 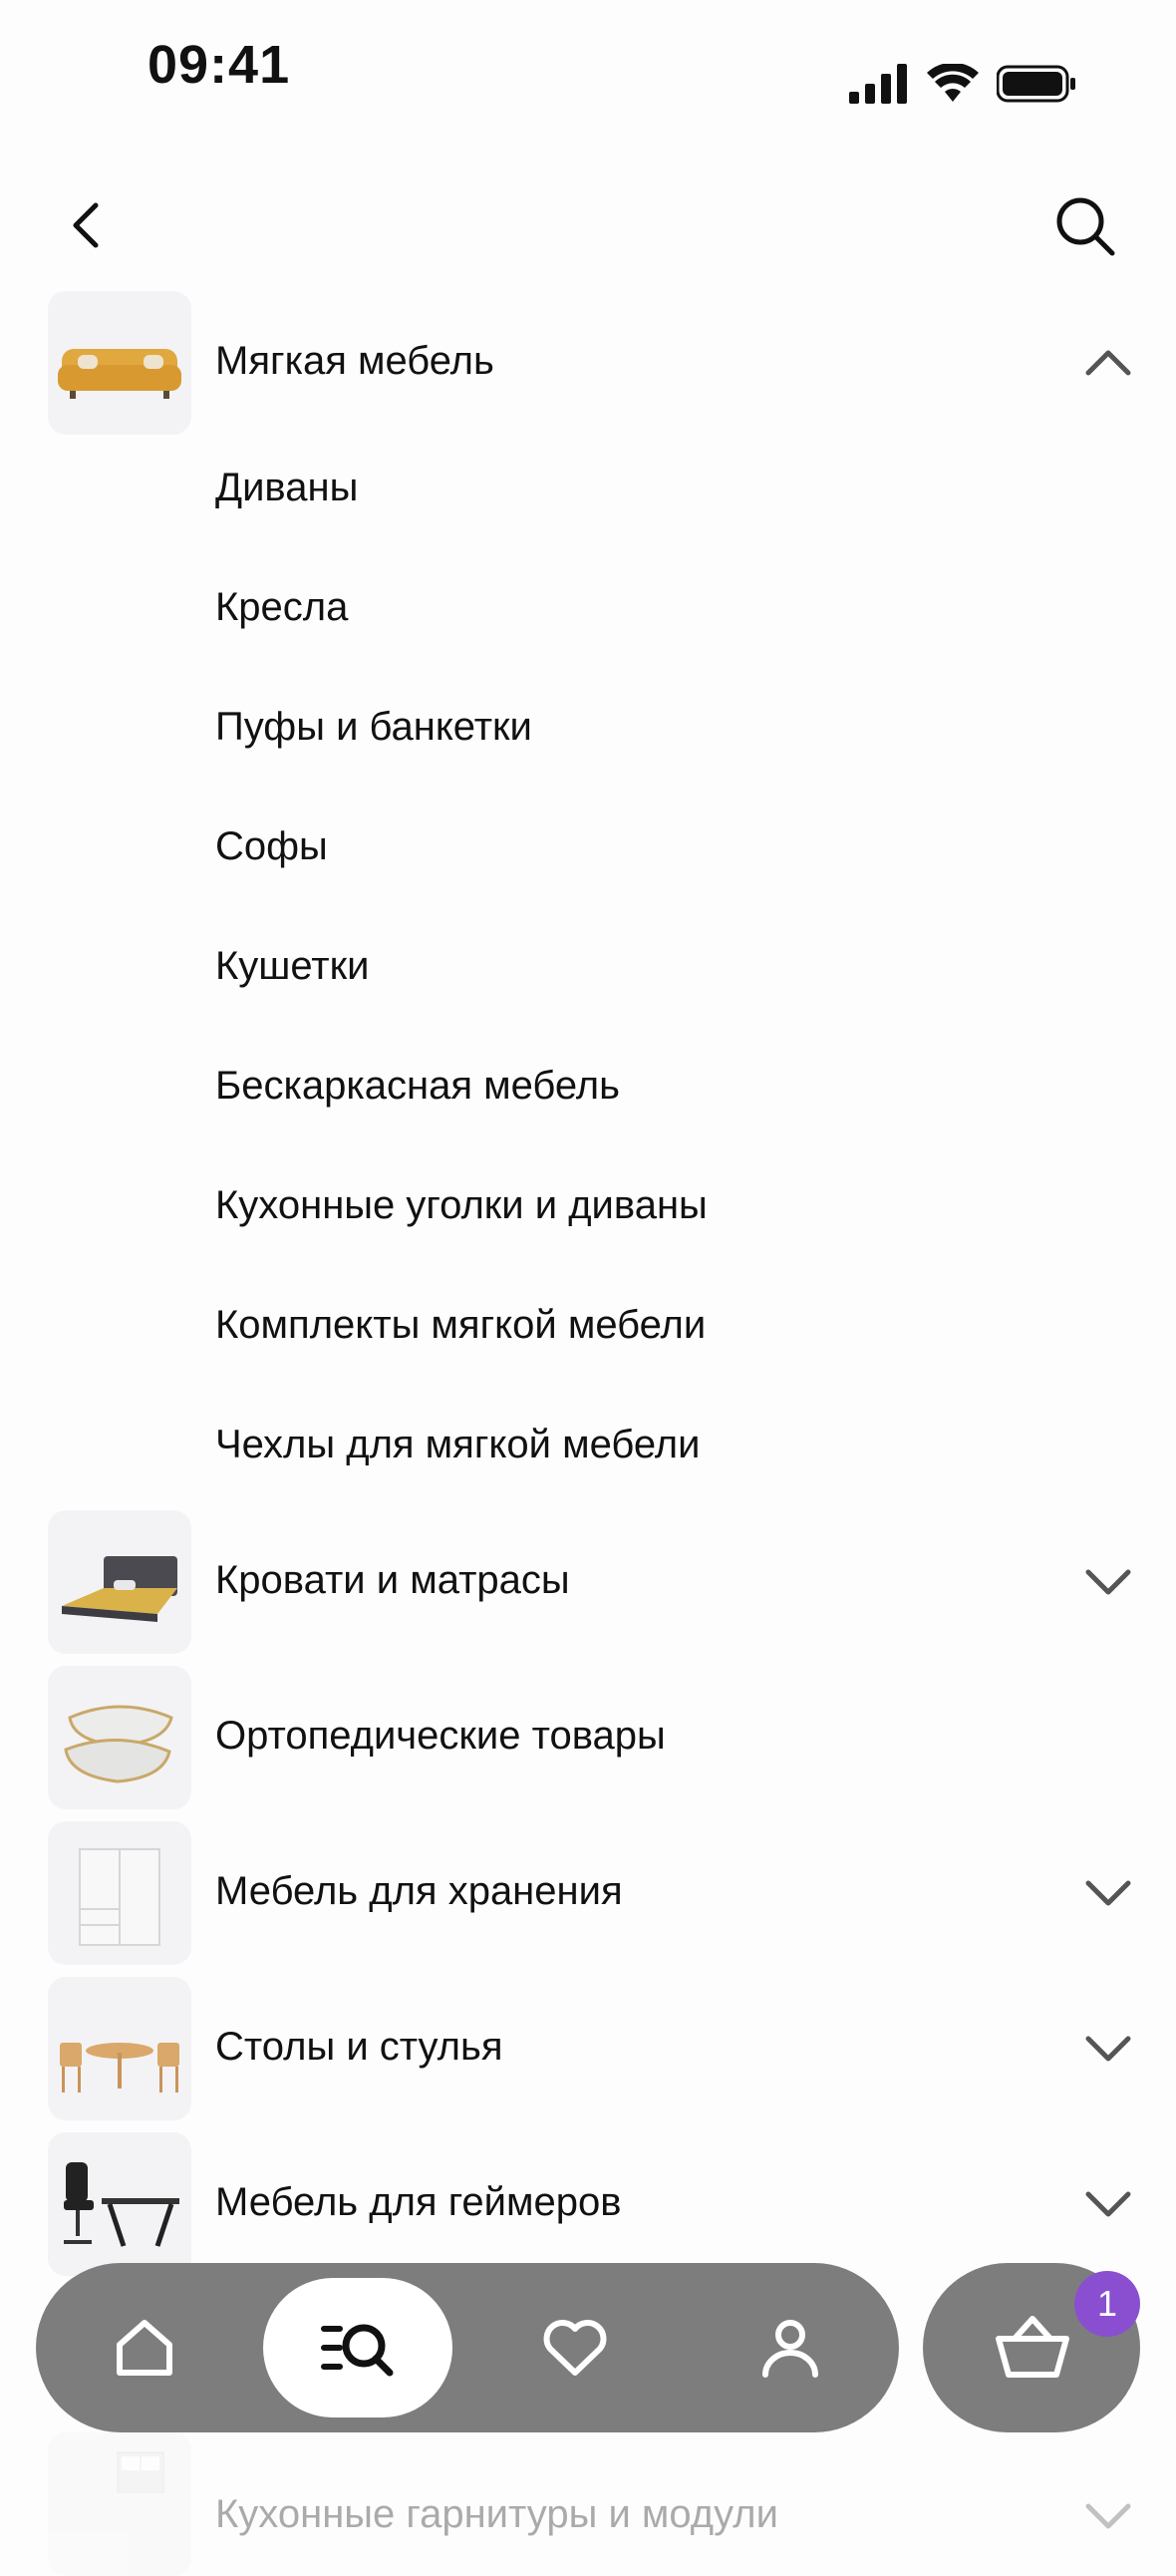 I want to click on category-label: Кровати и матрасы, so click(x=392, y=1580).